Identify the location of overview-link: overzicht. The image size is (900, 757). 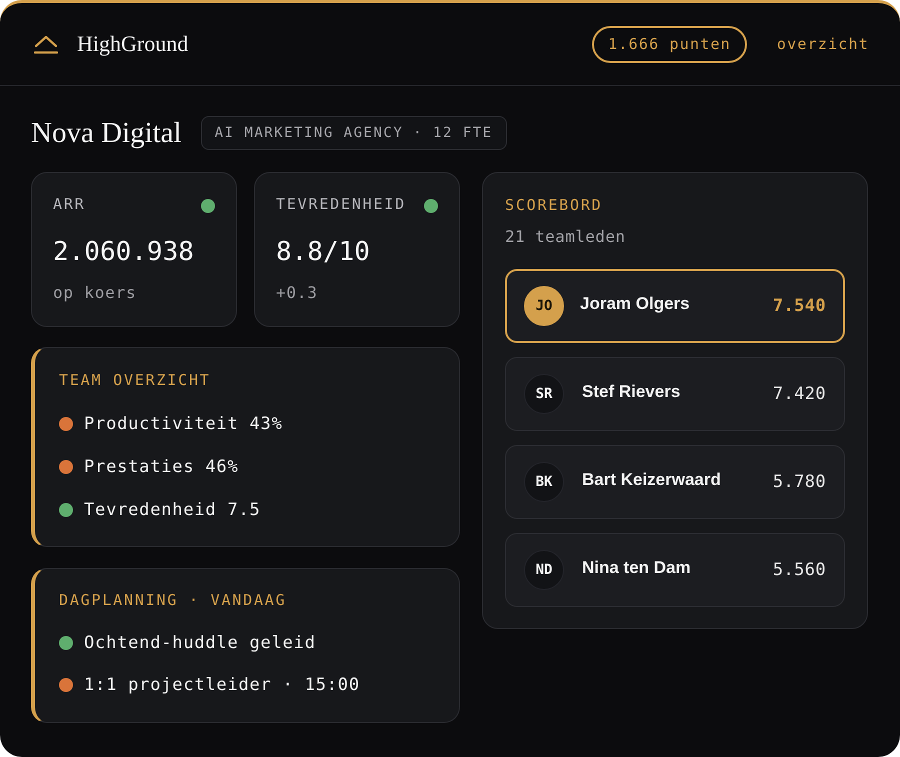
(822, 44).